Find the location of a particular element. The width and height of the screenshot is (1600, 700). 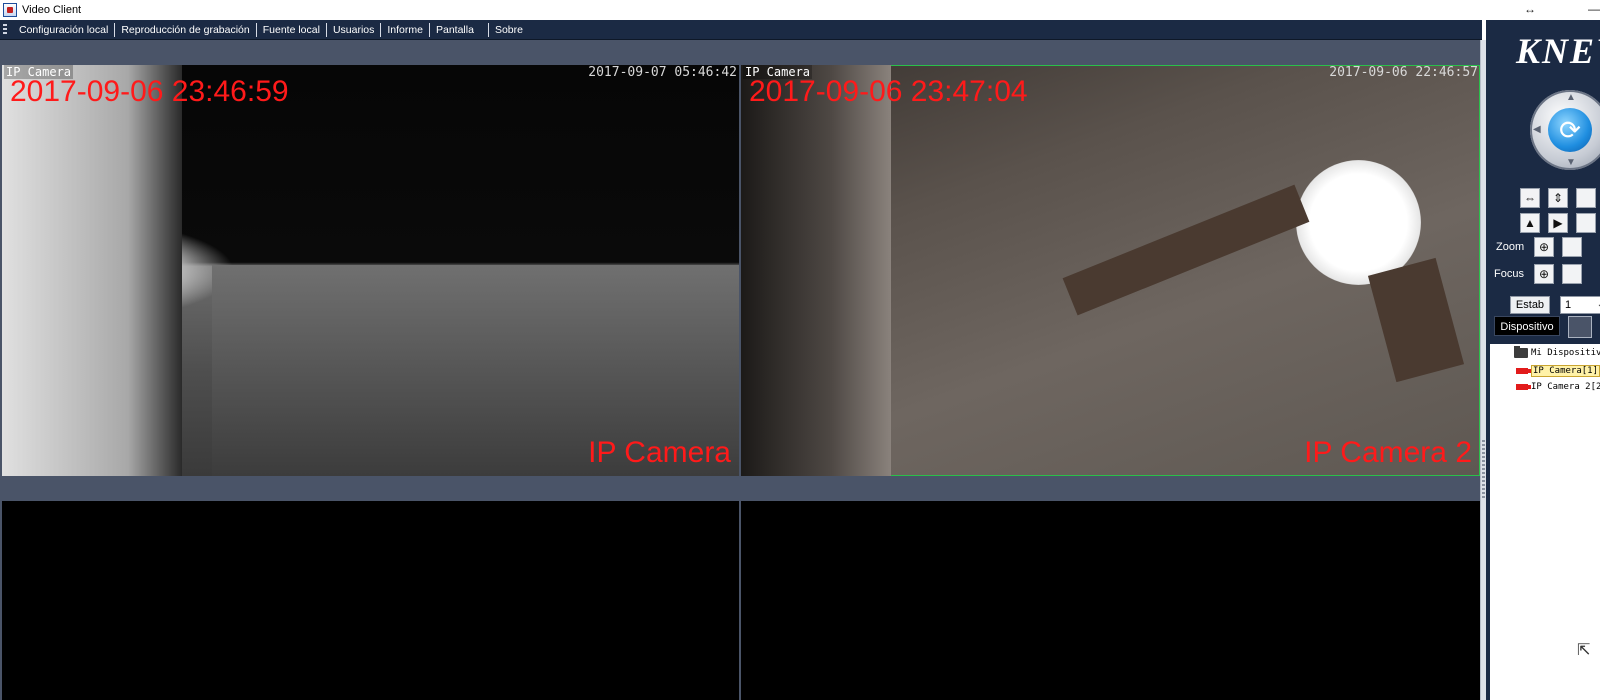

focus-in-icon: ⊕ is located at coordinates (1544, 274).